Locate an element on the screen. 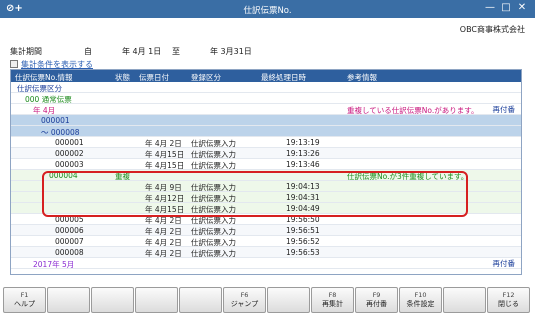 This screenshot has width=535, height=323. fkey-button: F8 再集計 is located at coordinates (332, 300).